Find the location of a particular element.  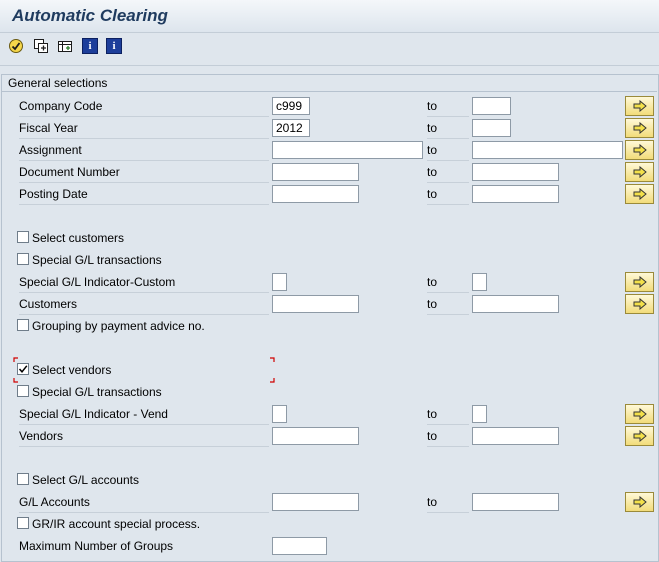

row-grir-special-process: GR/IR account special process. is located at coordinates (329, 525).